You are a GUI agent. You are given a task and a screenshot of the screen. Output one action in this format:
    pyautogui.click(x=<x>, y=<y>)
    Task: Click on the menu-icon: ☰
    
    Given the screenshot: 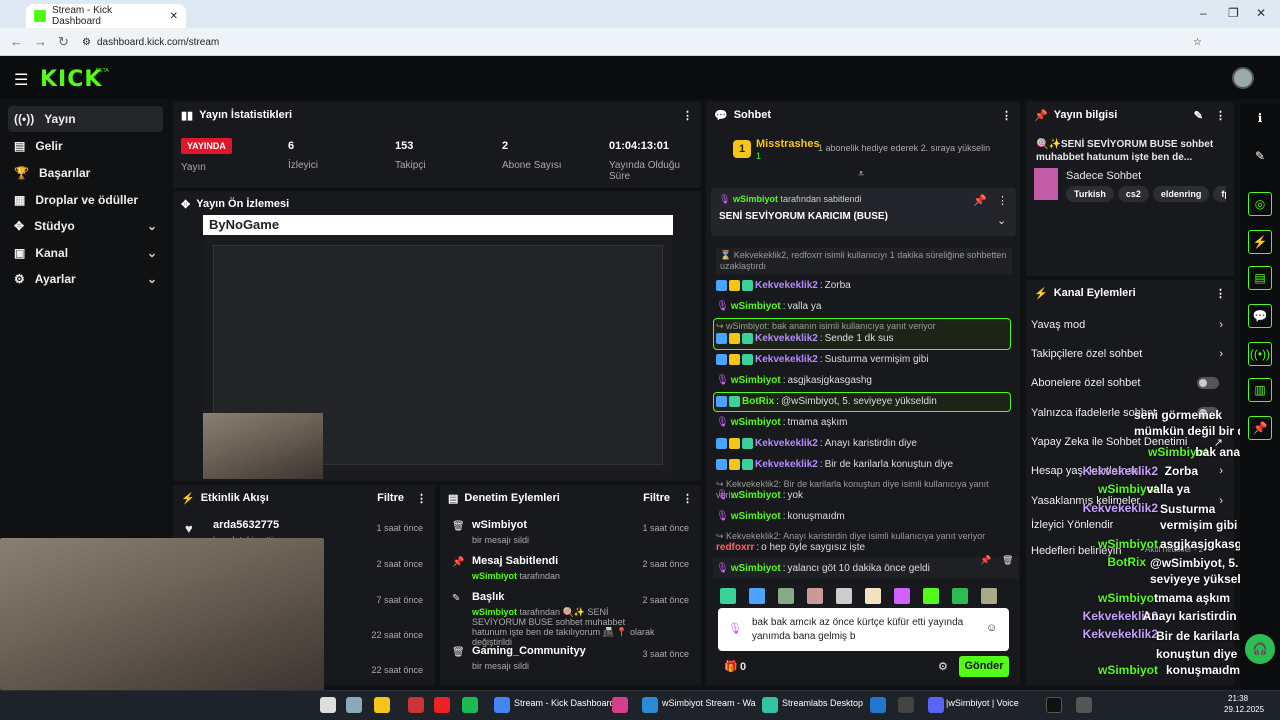 What is the action you would take?
    pyautogui.click(x=21, y=80)
    